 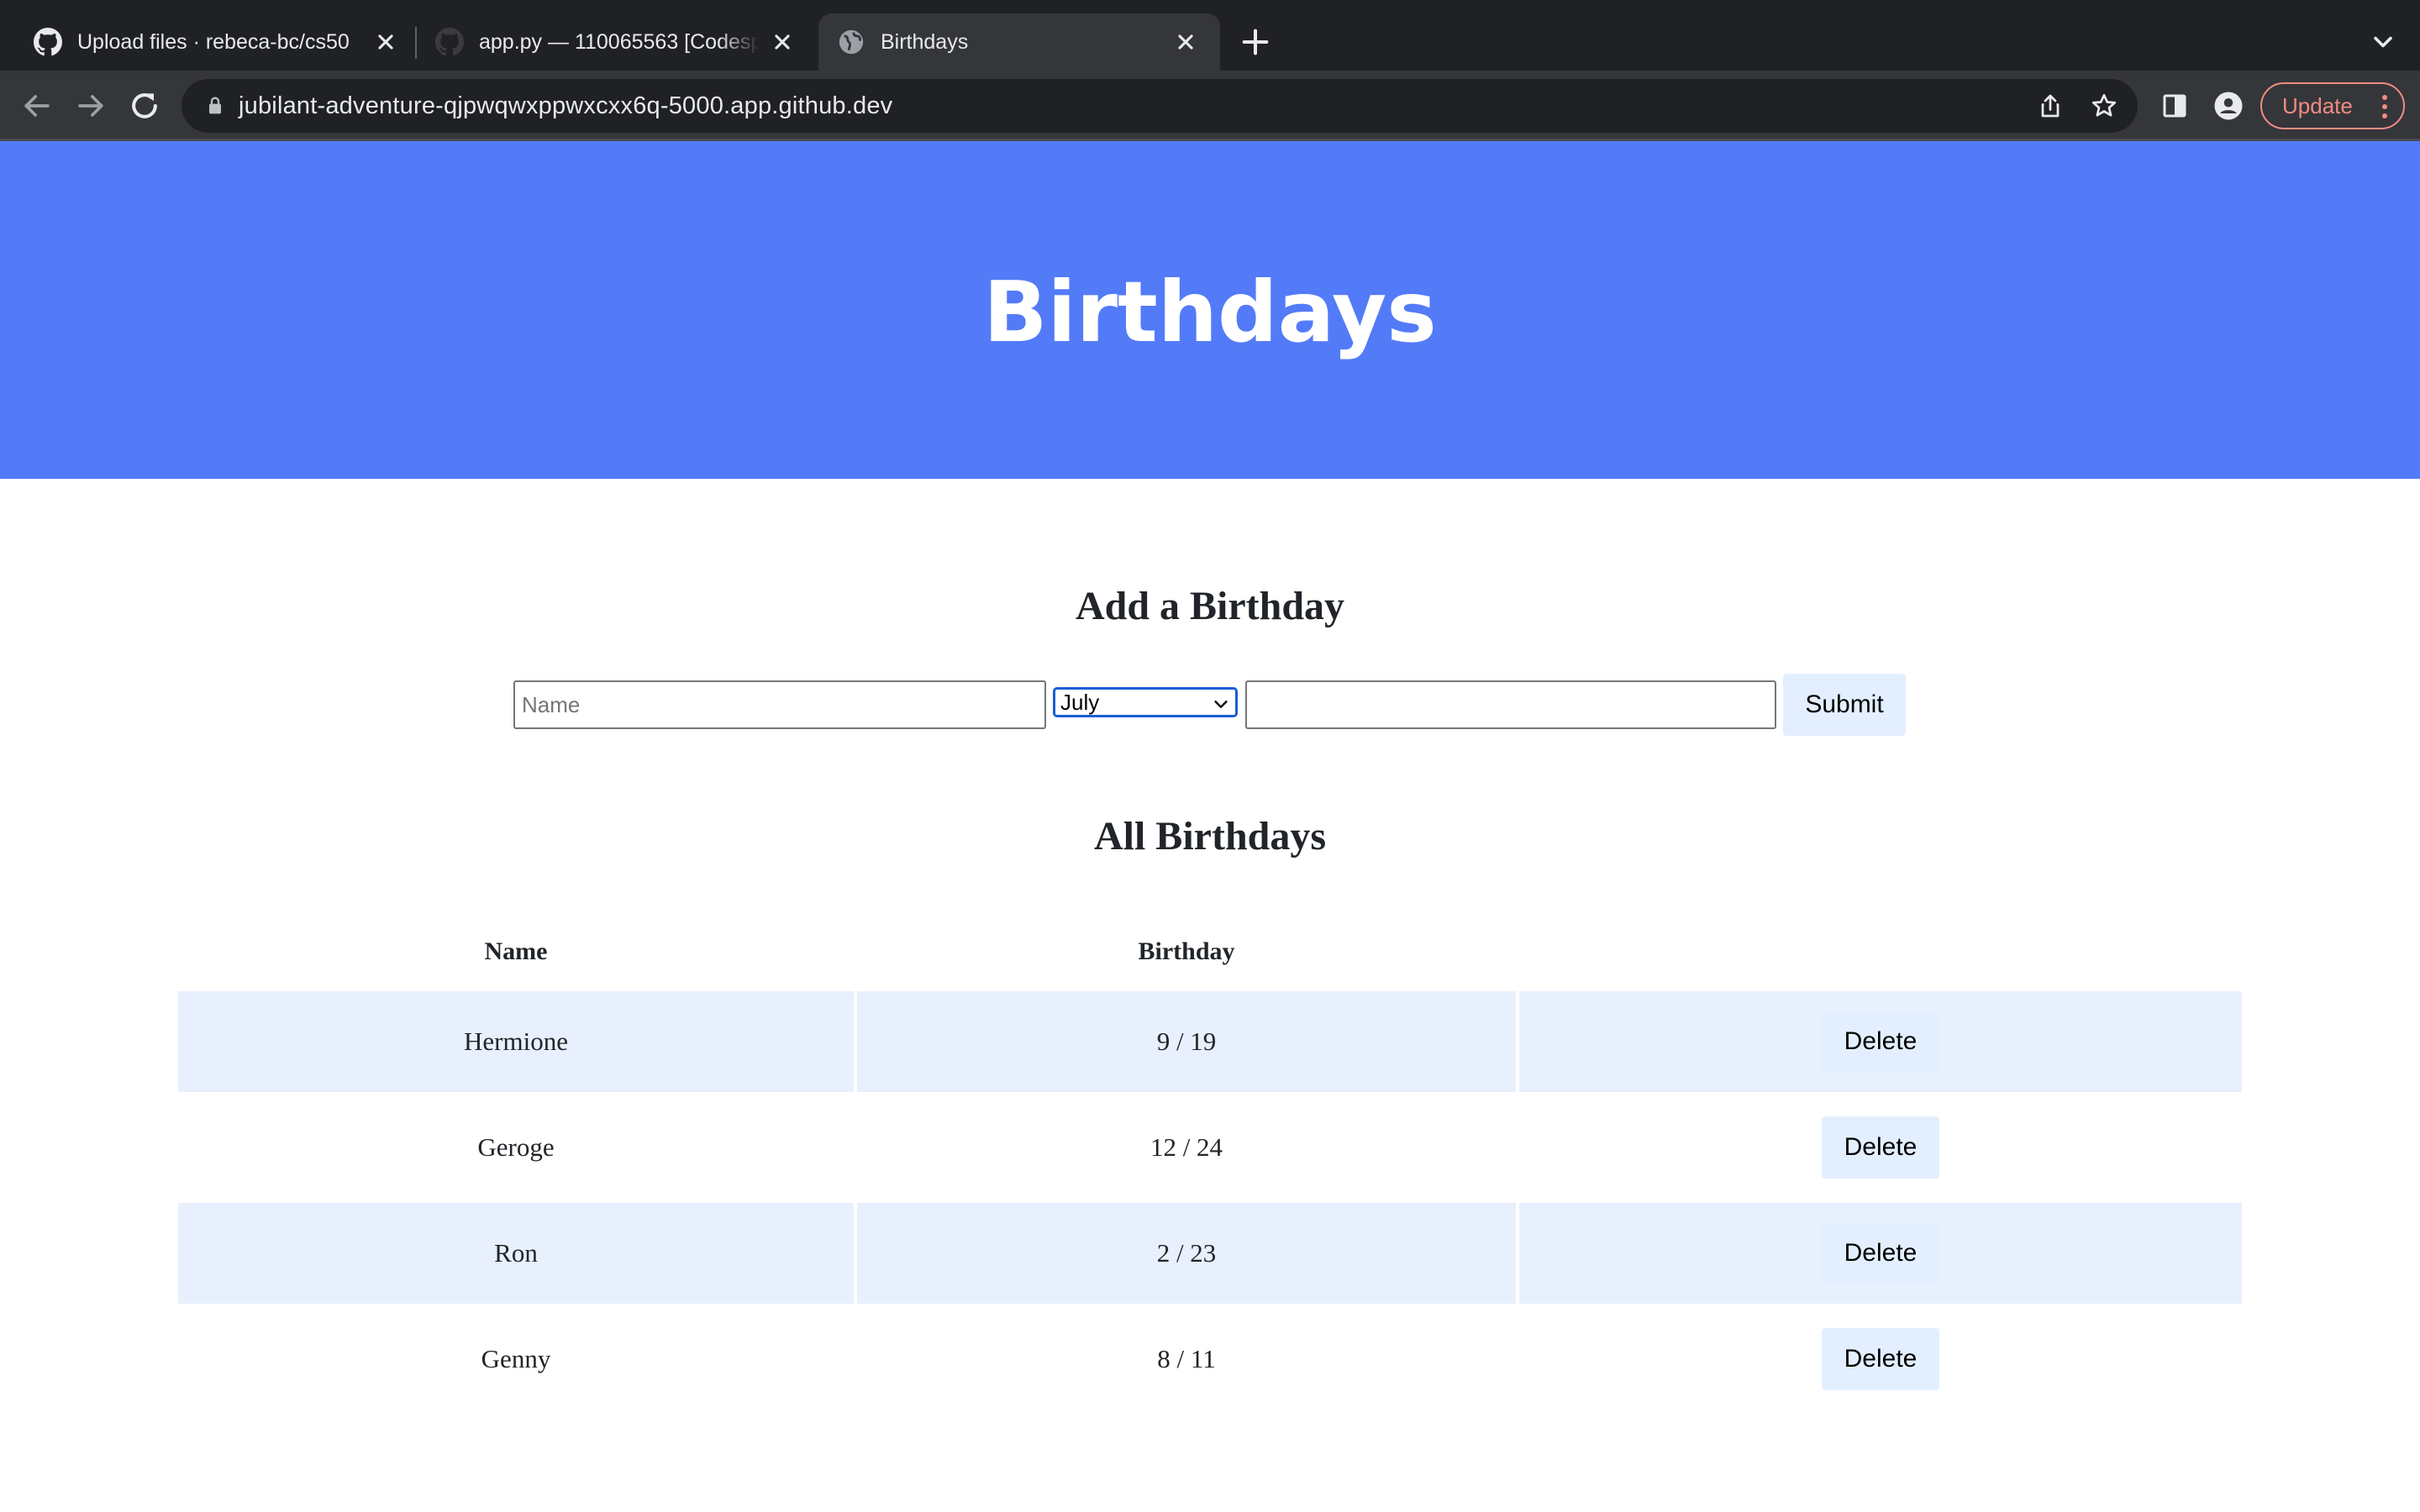 I want to click on share-icon, so click(x=2050, y=106).